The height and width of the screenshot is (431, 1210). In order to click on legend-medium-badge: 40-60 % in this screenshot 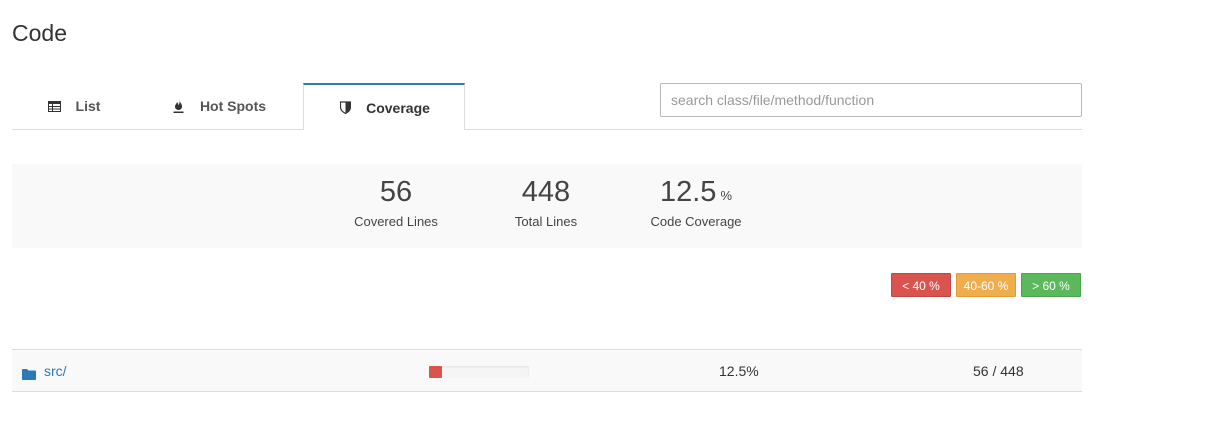, I will do `click(986, 285)`.